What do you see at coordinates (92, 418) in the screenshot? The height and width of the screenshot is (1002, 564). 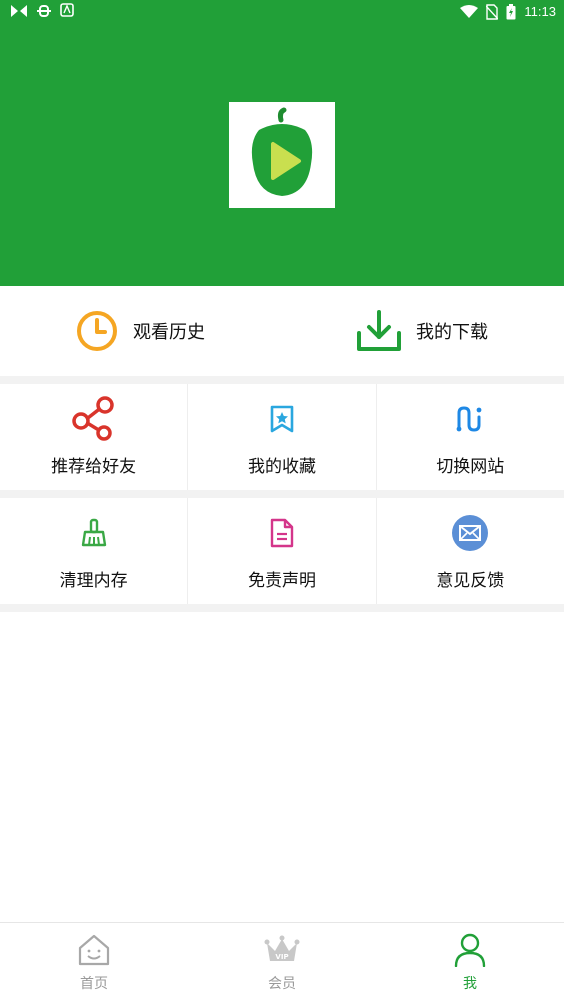 I see `share-icon` at bounding box center [92, 418].